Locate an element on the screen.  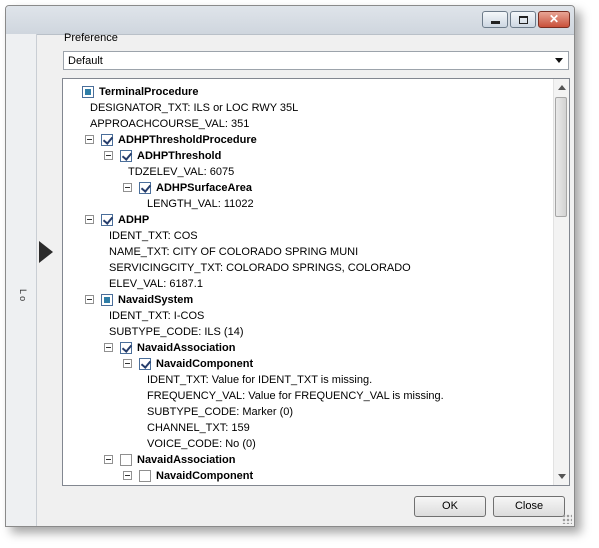
tree-row: ADHPSurfaceArea is located at coordinates (308, 188).